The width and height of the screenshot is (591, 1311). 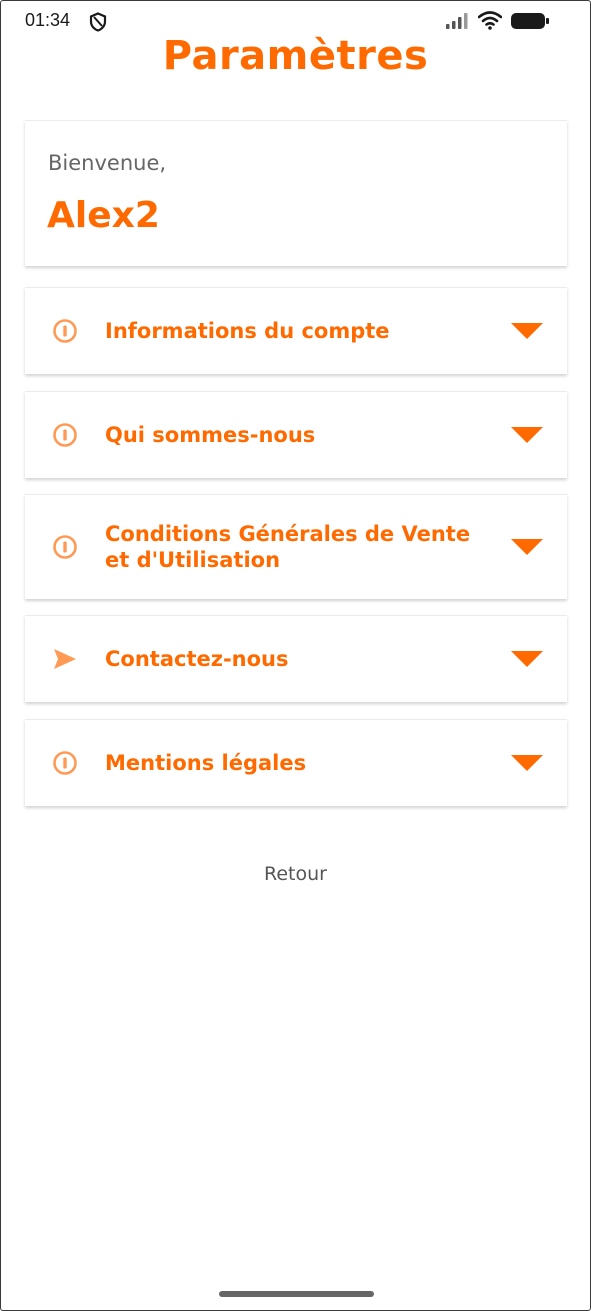 What do you see at coordinates (107, 163) in the screenshot?
I see `welcome-label: Bienvenue,` at bounding box center [107, 163].